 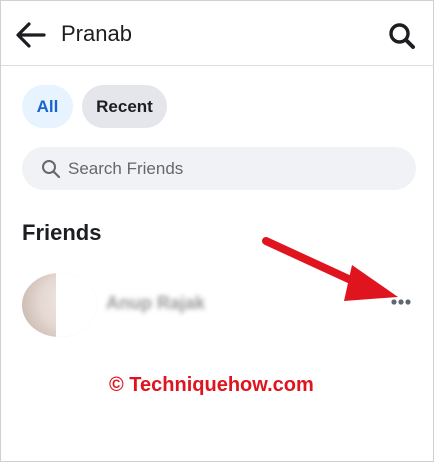 What do you see at coordinates (330, 269) in the screenshot?
I see `red-arrow-annotation` at bounding box center [330, 269].